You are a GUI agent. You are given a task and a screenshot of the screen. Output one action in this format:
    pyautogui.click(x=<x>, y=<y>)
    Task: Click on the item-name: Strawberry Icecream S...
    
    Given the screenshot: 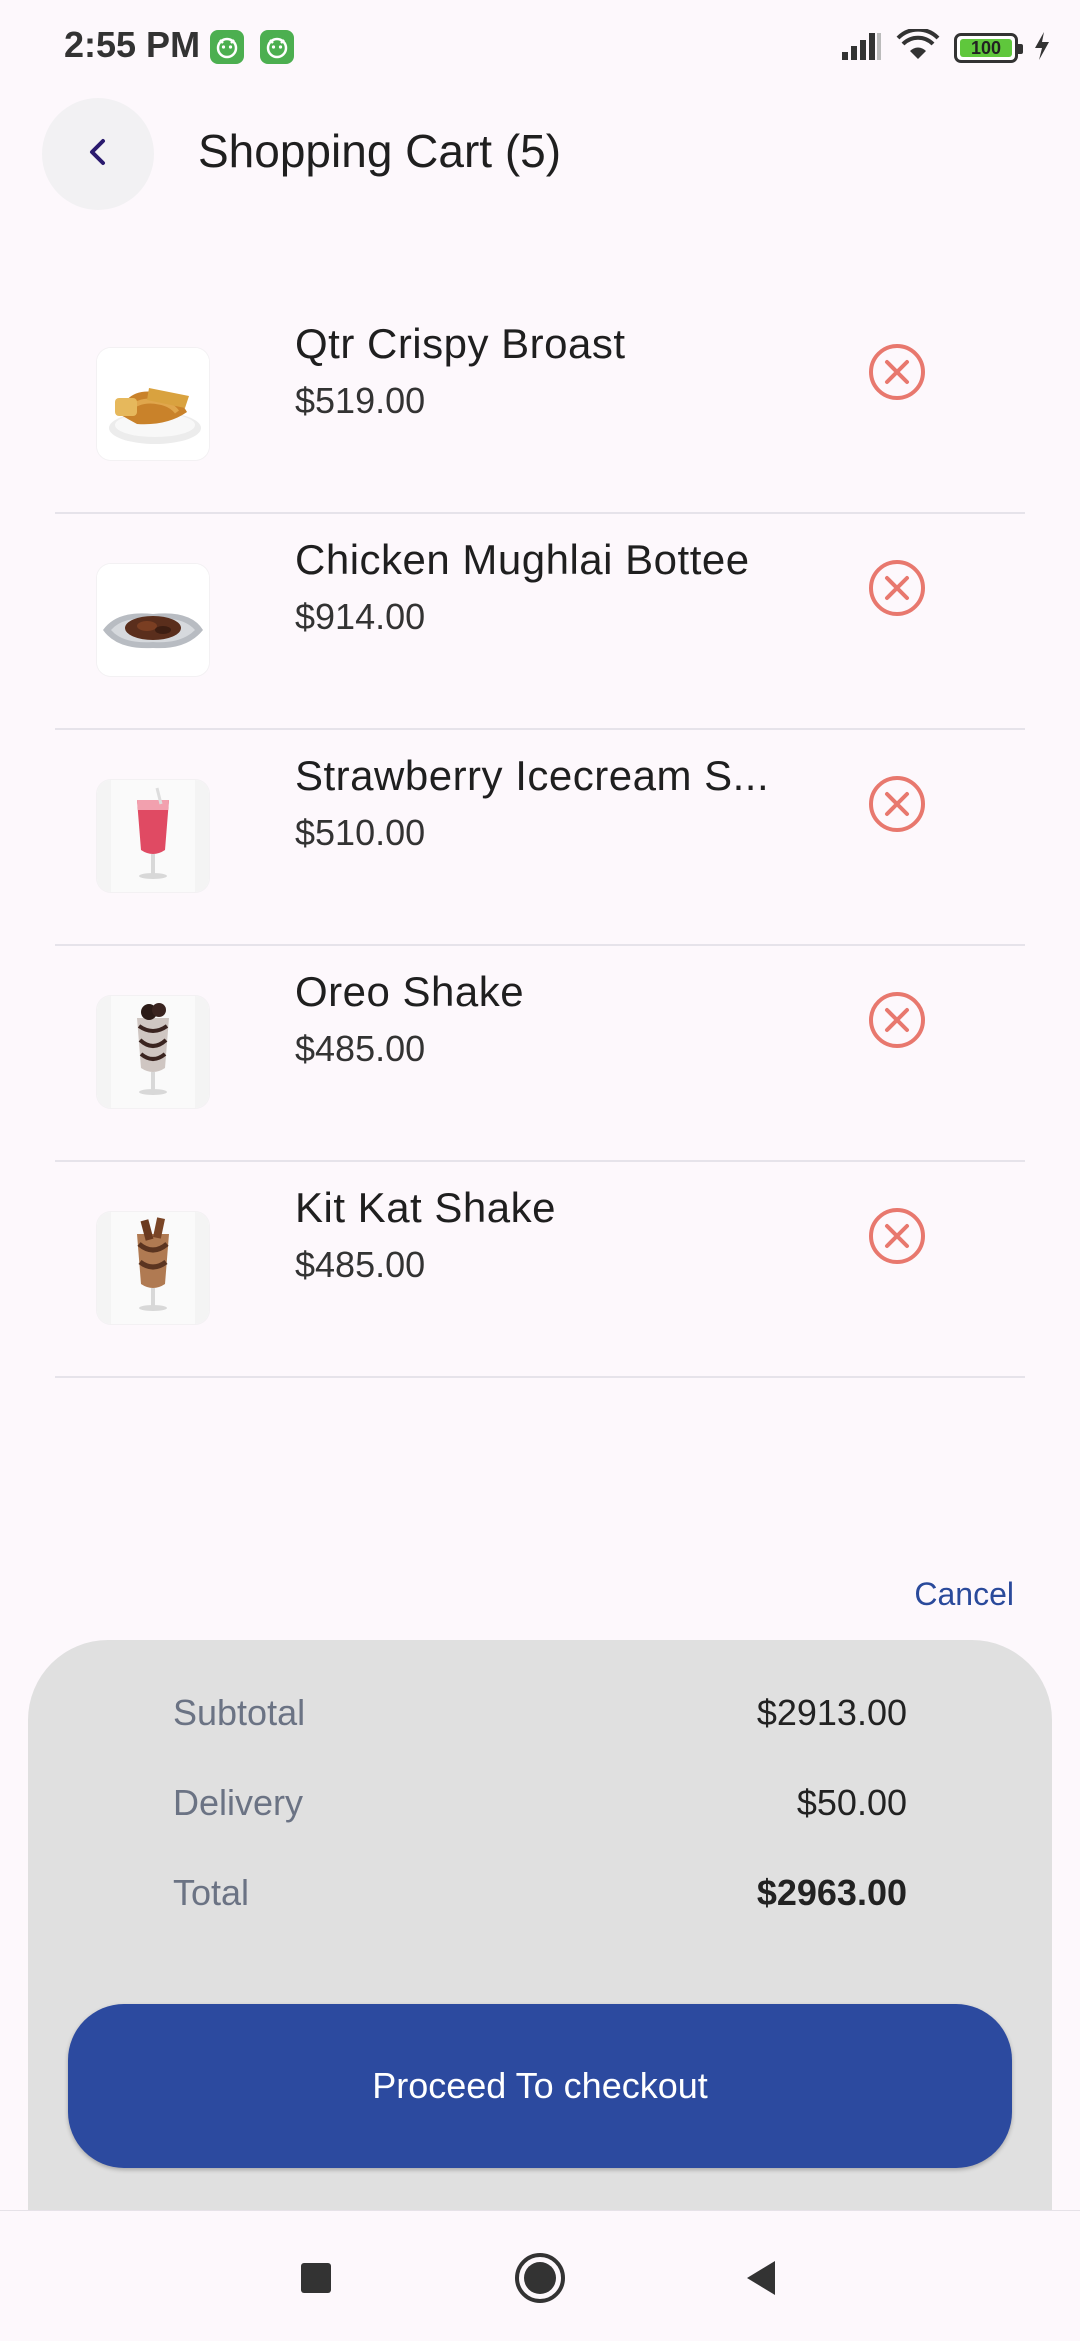 What is the action you would take?
    pyautogui.click(x=532, y=775)
    